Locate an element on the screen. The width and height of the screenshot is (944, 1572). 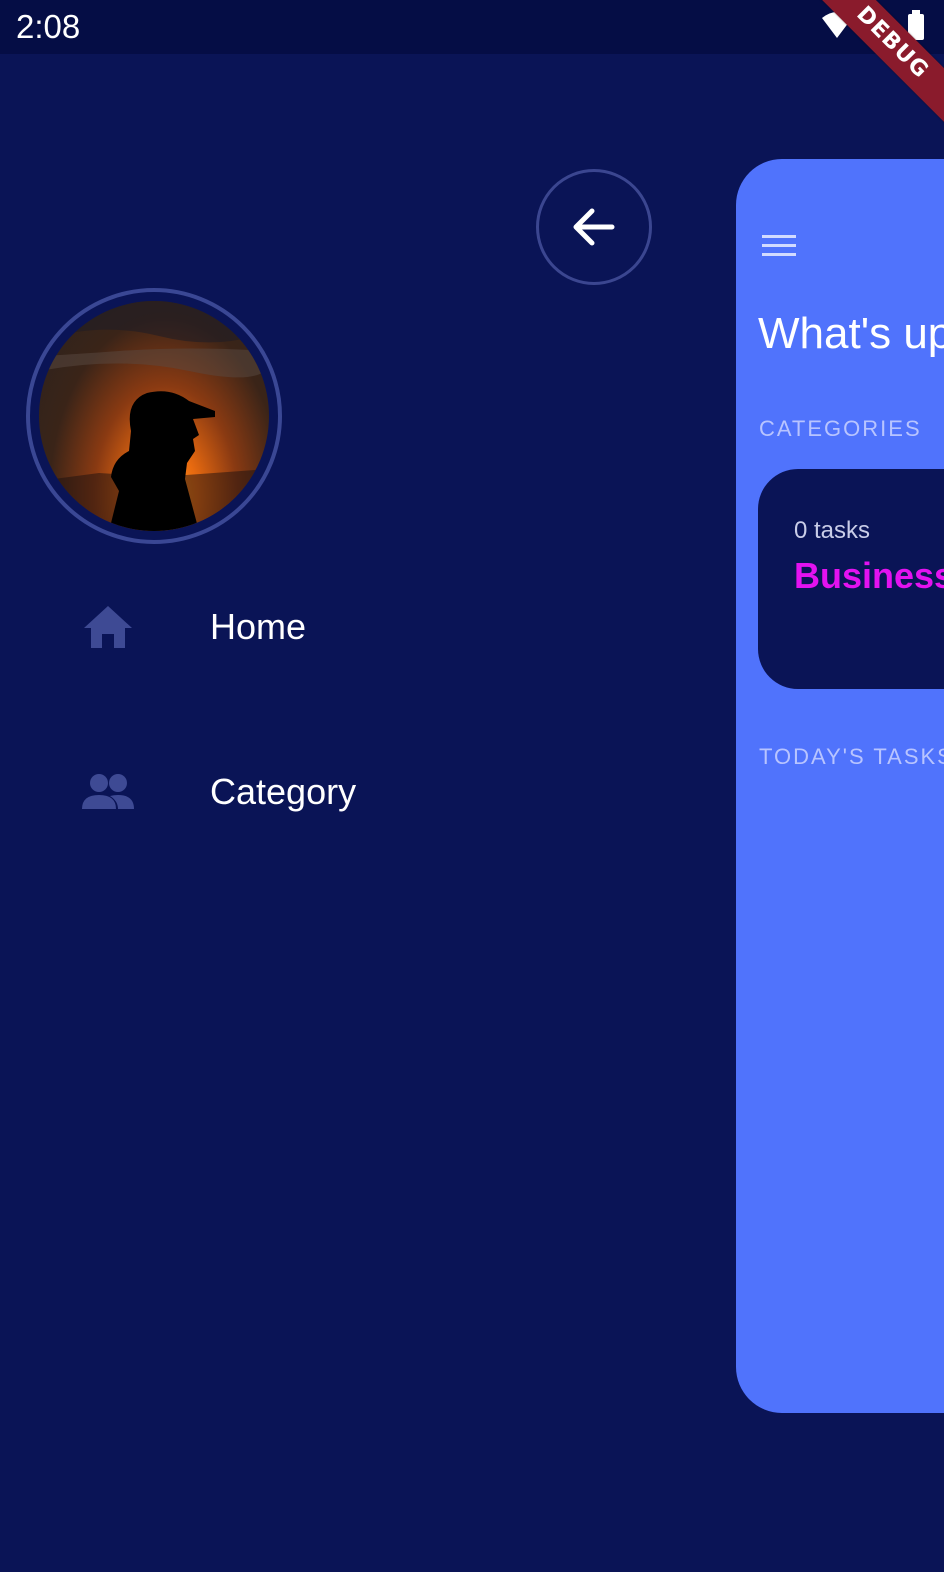
people-icon is located at coordinates (108, 791).